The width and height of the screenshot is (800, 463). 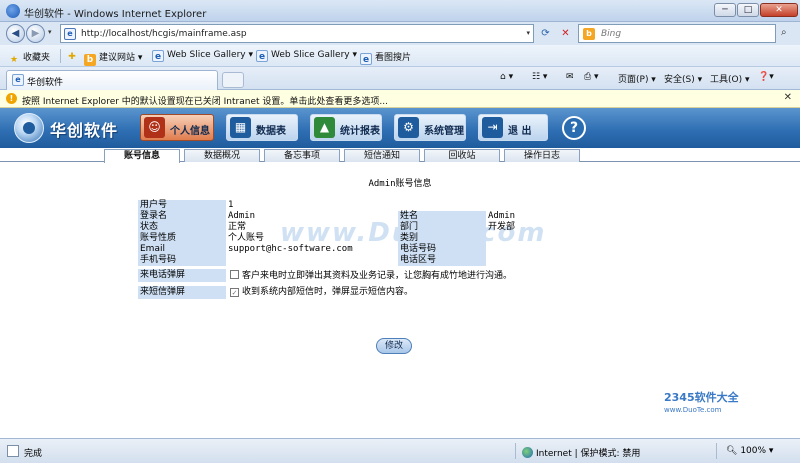 I want to click on nav-data-table: ▦ 数据表, so click(x=262, y=127).